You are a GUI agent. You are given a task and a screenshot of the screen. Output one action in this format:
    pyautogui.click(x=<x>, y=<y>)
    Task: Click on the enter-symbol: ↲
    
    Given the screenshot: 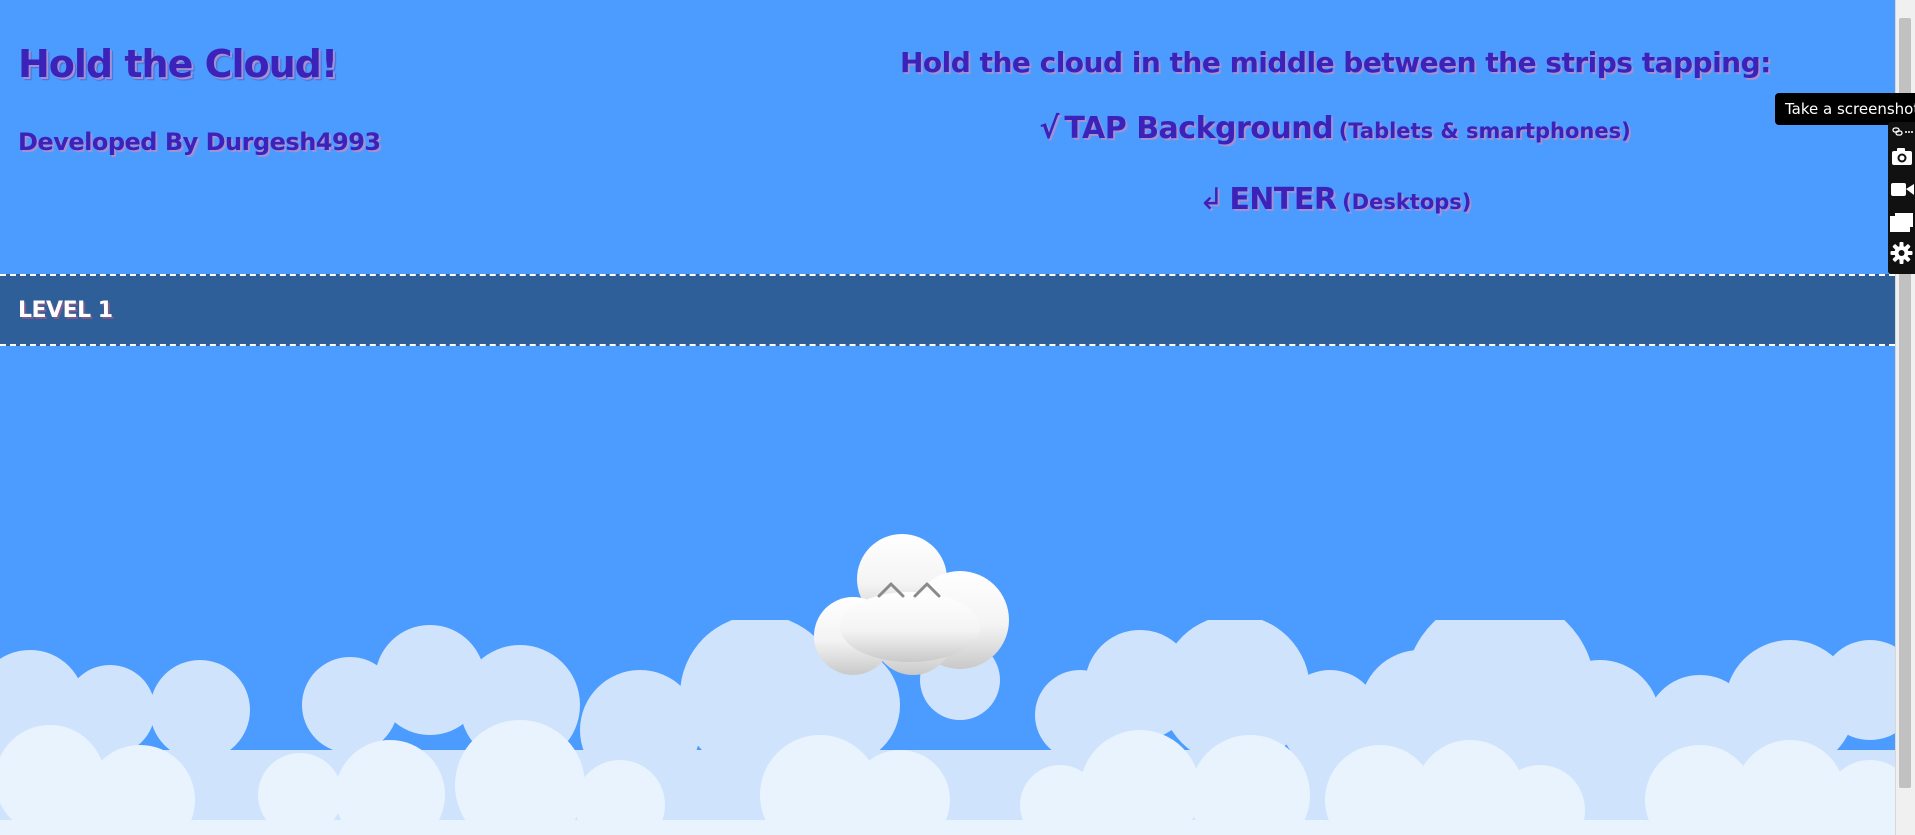 What is the action you would take?
    pyautogui.click(x=1211, y=199)
    